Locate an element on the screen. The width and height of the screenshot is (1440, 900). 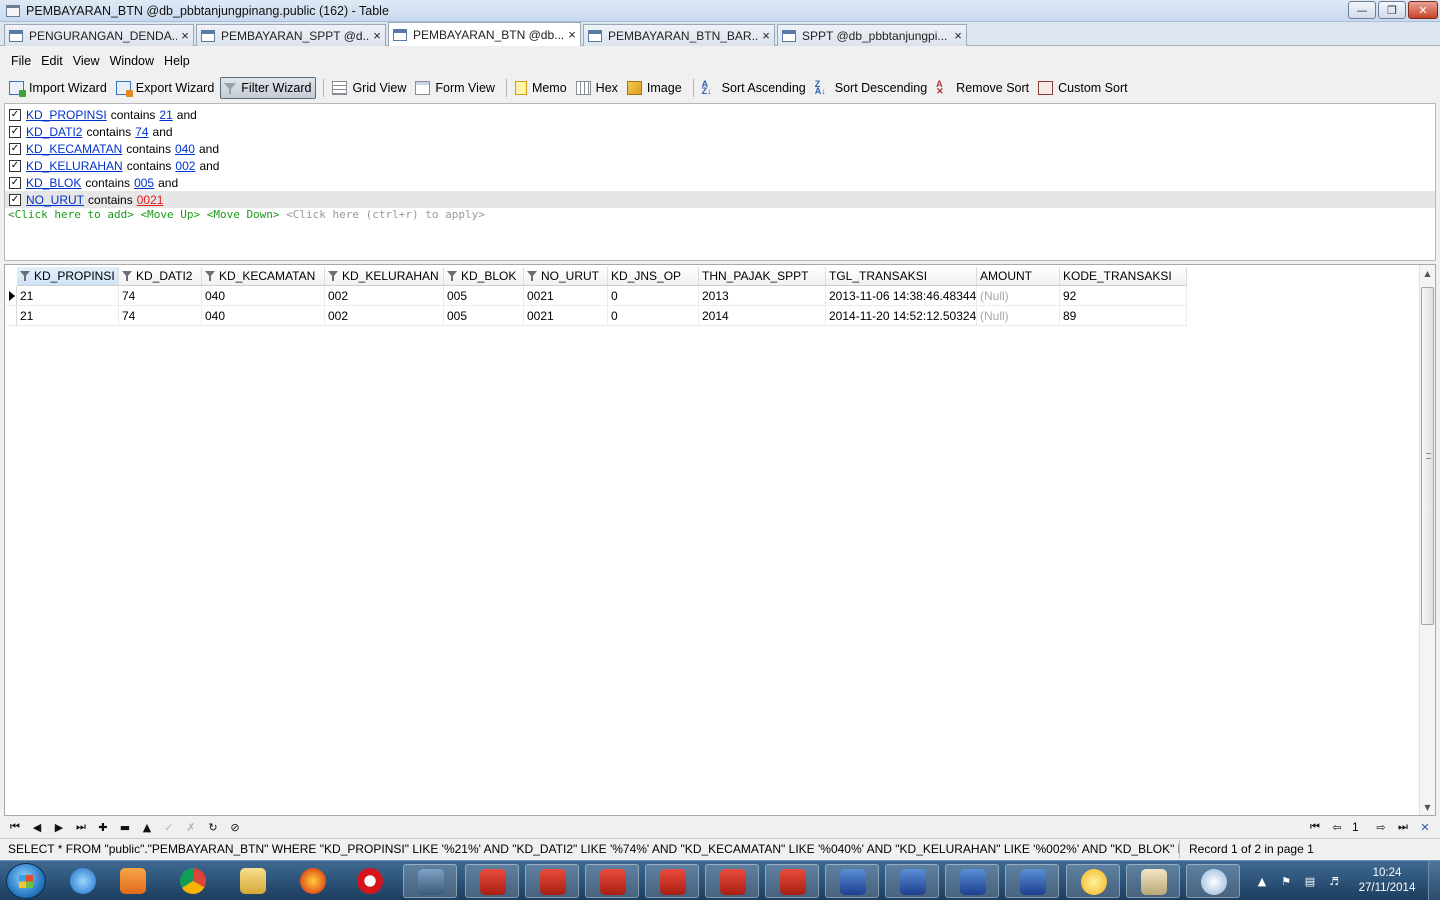
form-view-button: Form View is located at coordinates (455, 88).